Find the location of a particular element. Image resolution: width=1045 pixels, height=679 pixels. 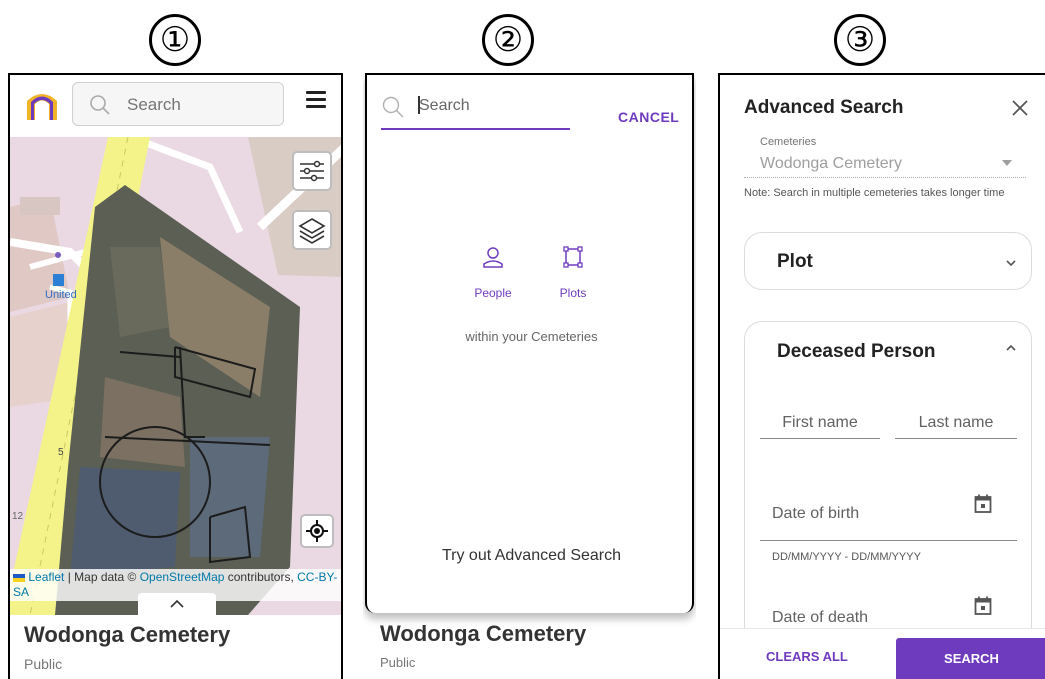

last-name-label: Last name is located at coordinates (956, 422).